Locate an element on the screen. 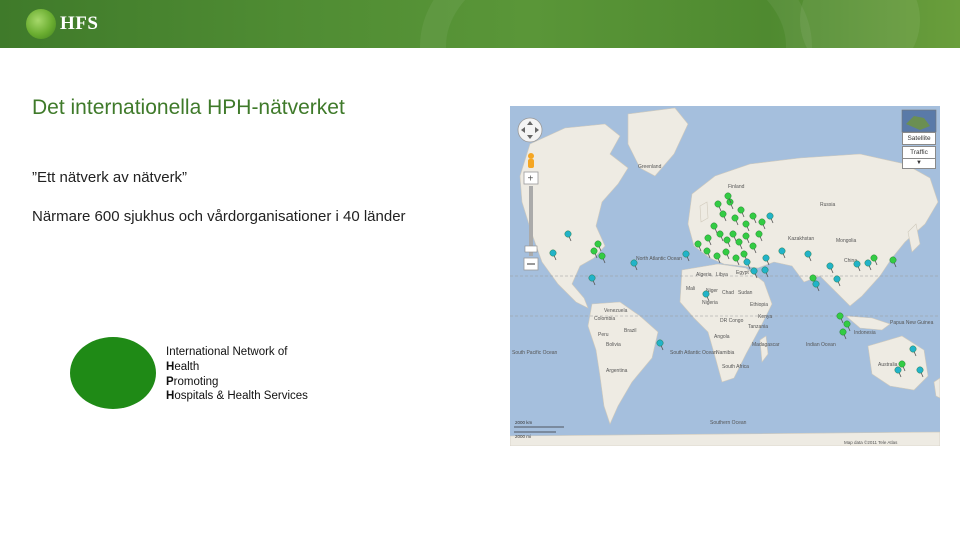 The width and height of the screenshot is (960, 540). new-zealand-land is located at coordinates (936, 388).